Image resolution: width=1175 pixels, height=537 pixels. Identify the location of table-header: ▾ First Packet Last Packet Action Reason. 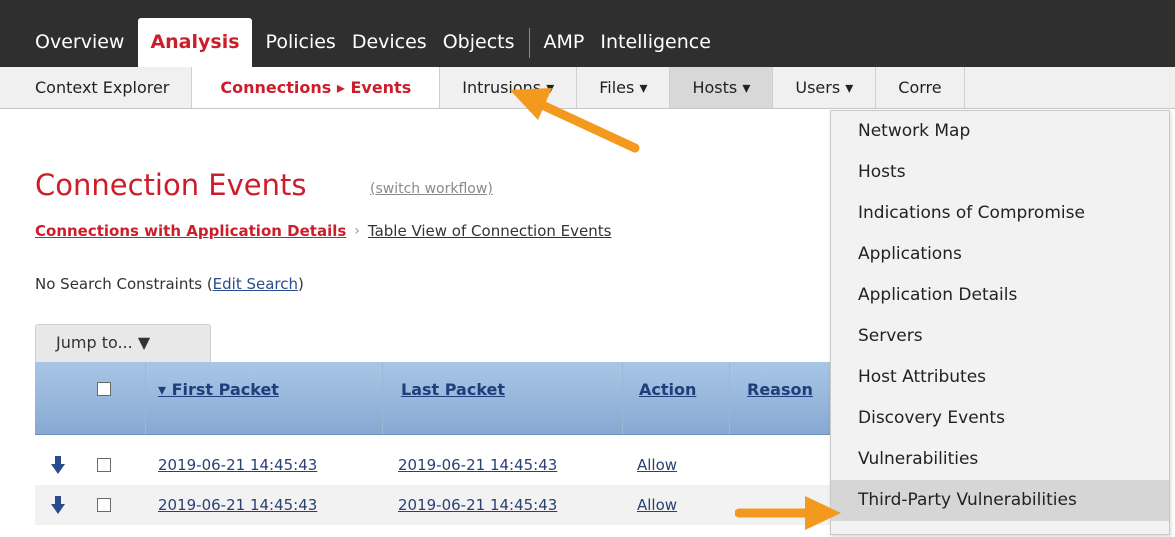
(435, 398).